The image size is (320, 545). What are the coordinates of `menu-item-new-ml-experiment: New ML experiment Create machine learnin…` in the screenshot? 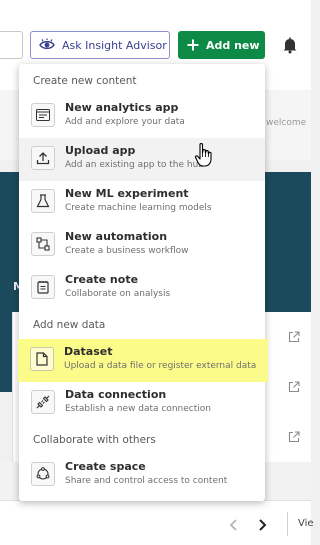 It's located at (142, 202).